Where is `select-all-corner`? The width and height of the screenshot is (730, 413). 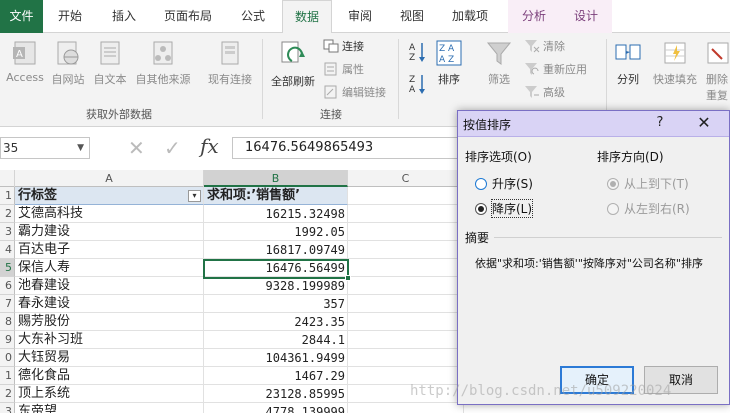
select-all-corner is located at coordinates (7, 178).